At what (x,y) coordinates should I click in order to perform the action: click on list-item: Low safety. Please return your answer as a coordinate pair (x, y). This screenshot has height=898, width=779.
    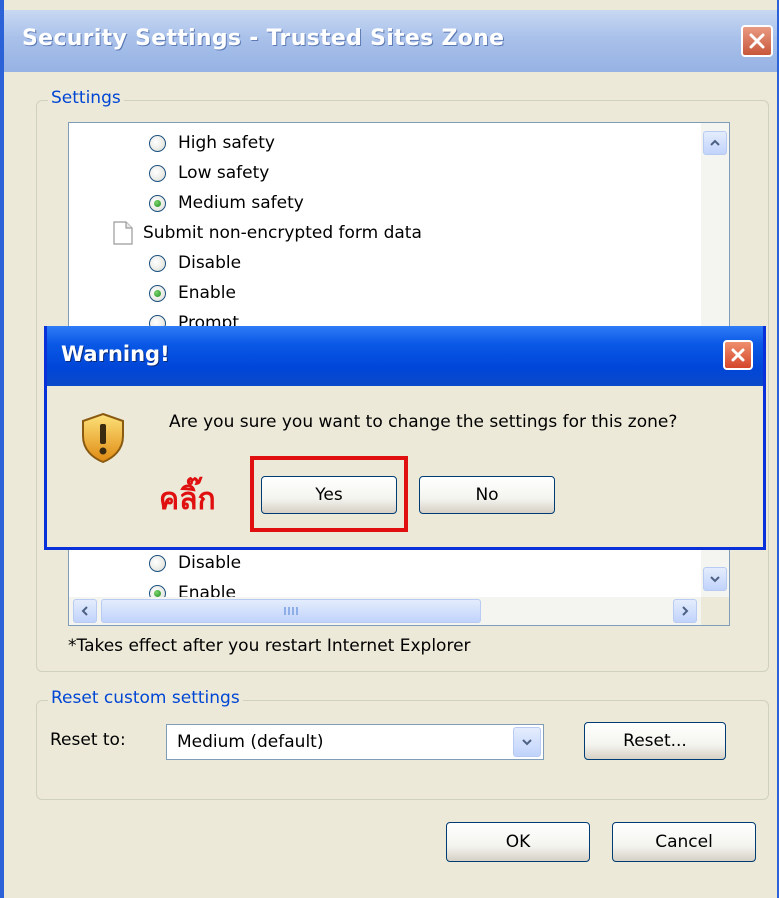
    Looking at the image, I should click on (209, 173).